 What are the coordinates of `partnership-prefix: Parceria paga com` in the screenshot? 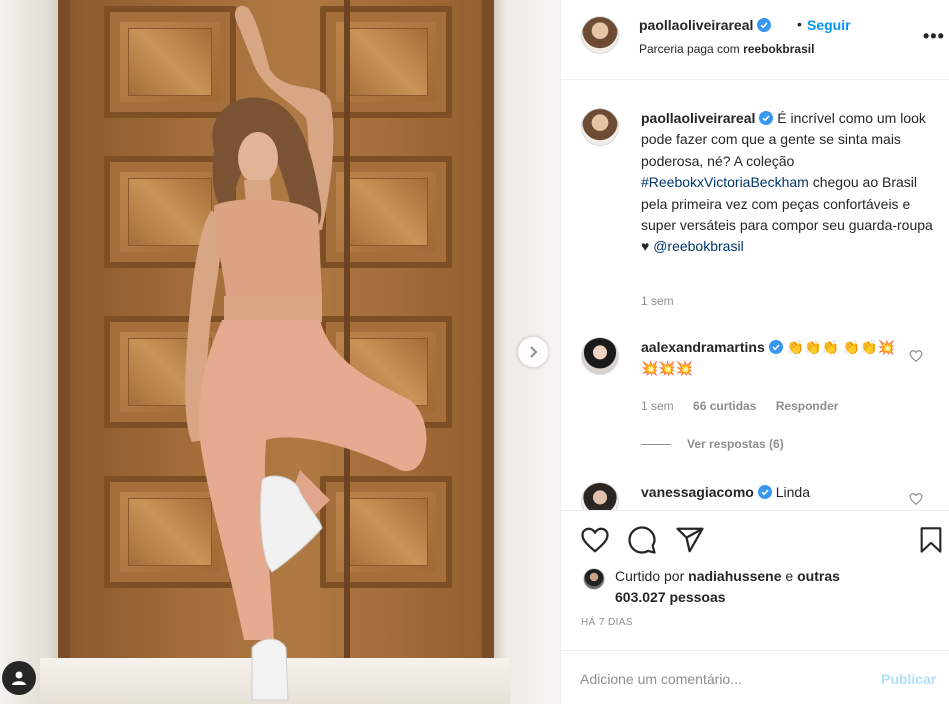 It's located at (689, 49).